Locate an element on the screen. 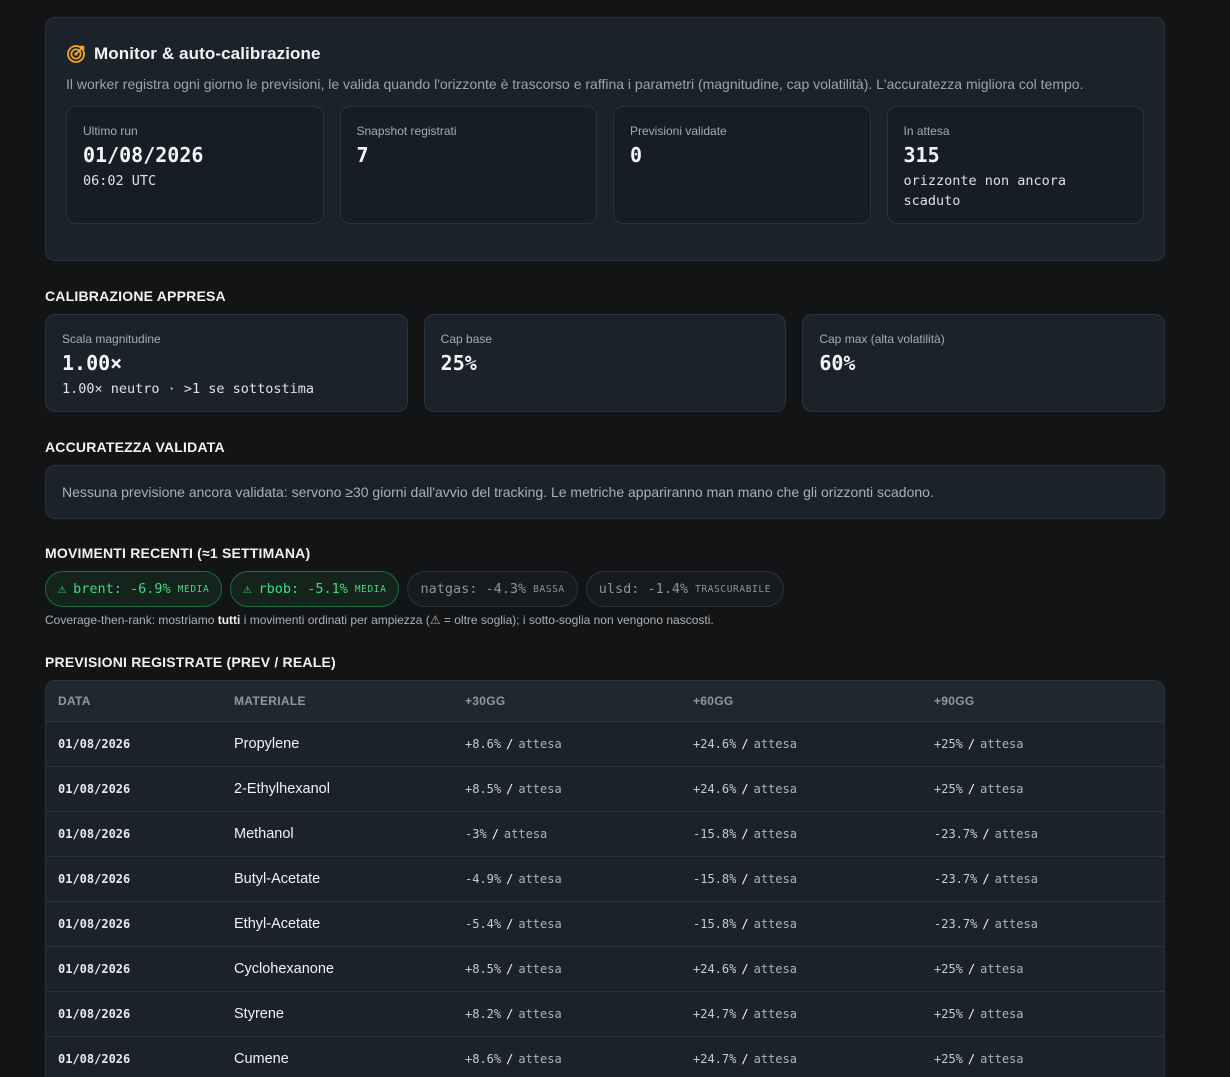 The height and width of the screenshot is (1077, 1230). cell-material: Ethyl-Acetate is located at coordinates (277, 924).